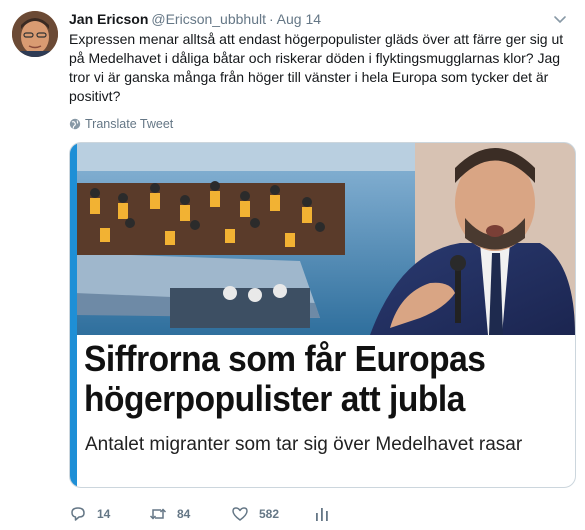 This screenshot has width=585, height=530. I want to click on tweet-header: Jan Ericson @Ericson_ubbhult · Aug 14, so click(195, 19).